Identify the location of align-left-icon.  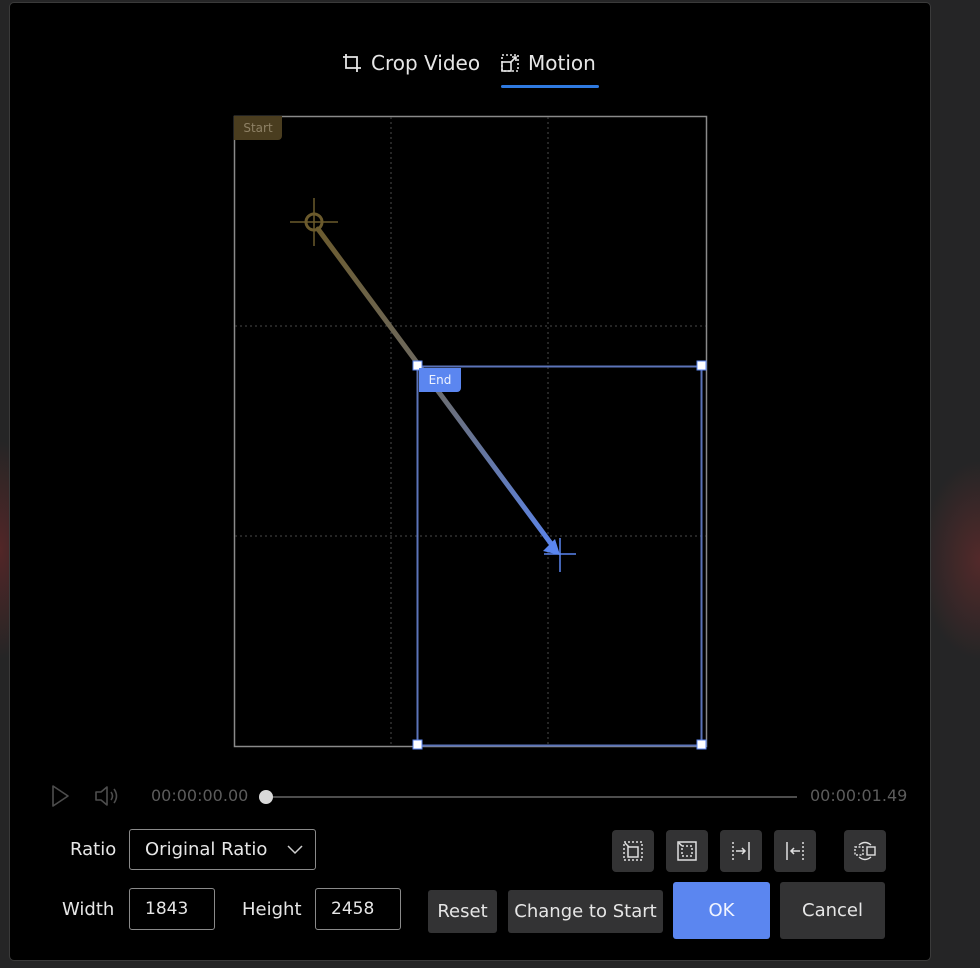
(795, 851).